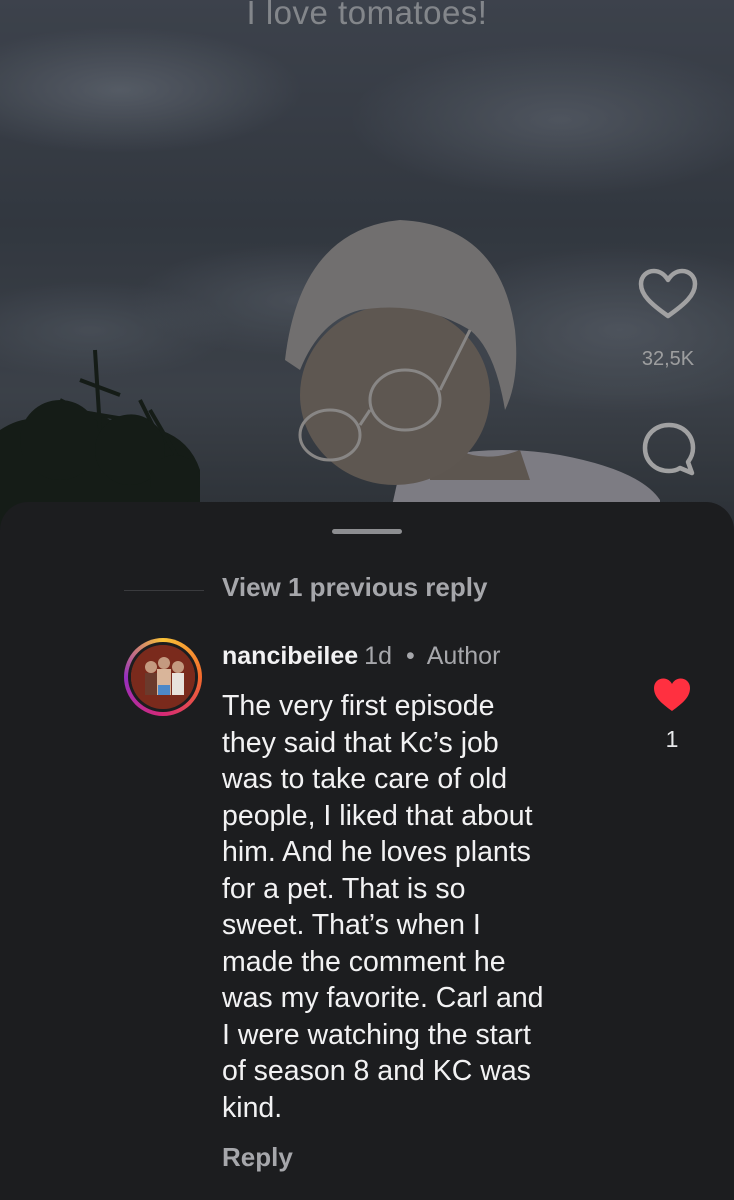 This screenshot has width=734, height=1200. Describe the element at coordinates (354, 587) in the screenshot. I see `view-previous-replies-button: View 1 previous reply` at that location.